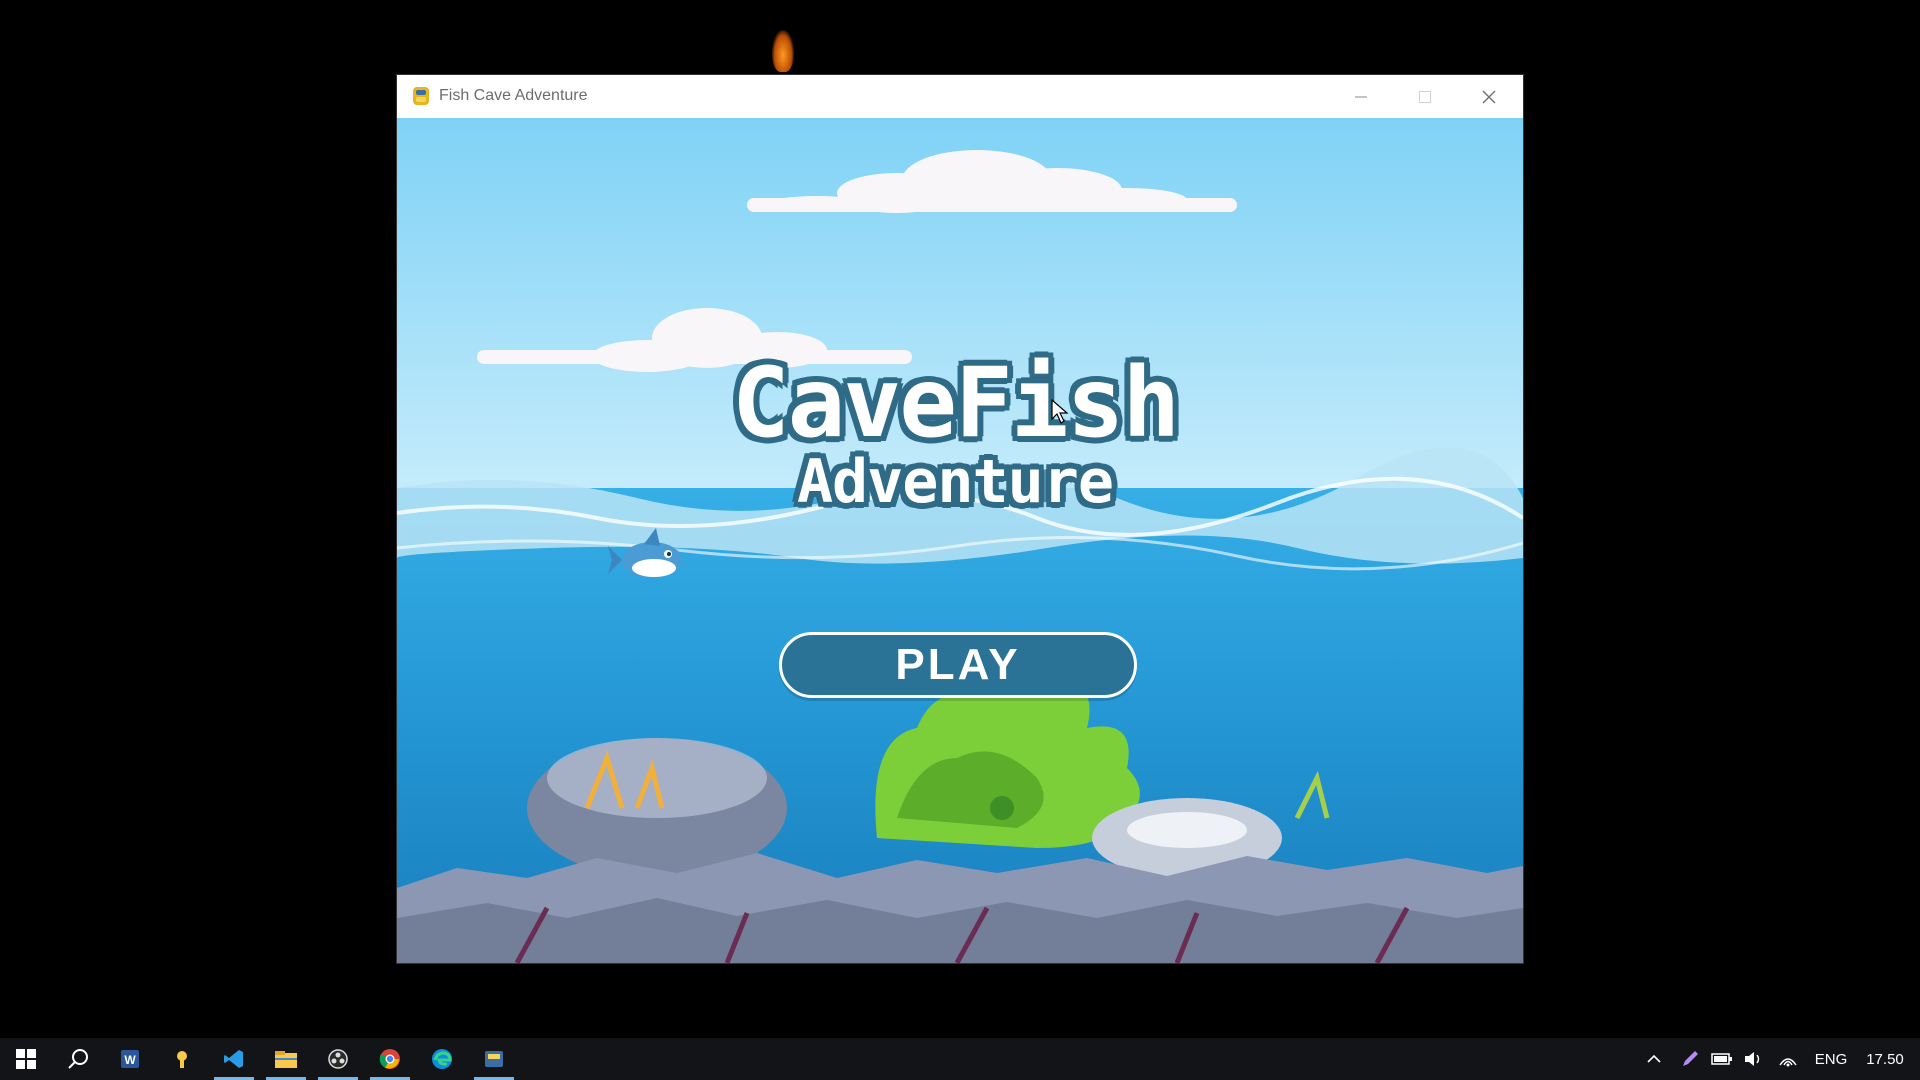 The width and height of the screenshot is (1920, 1080). I want to click on svg-text: W, so click(130, 1060).